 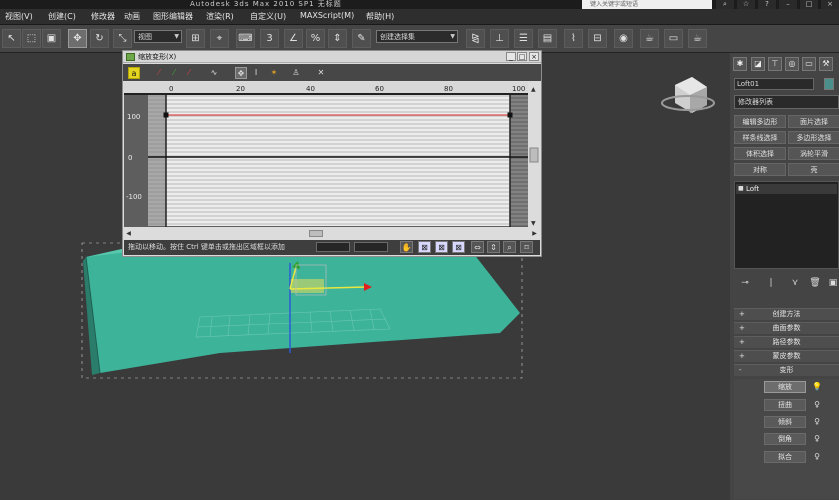 What do you see at coordinates (159, 73) in the screenshot?
I see `display-x-axis-icon: ⁄` at bounding box center [159, 73].